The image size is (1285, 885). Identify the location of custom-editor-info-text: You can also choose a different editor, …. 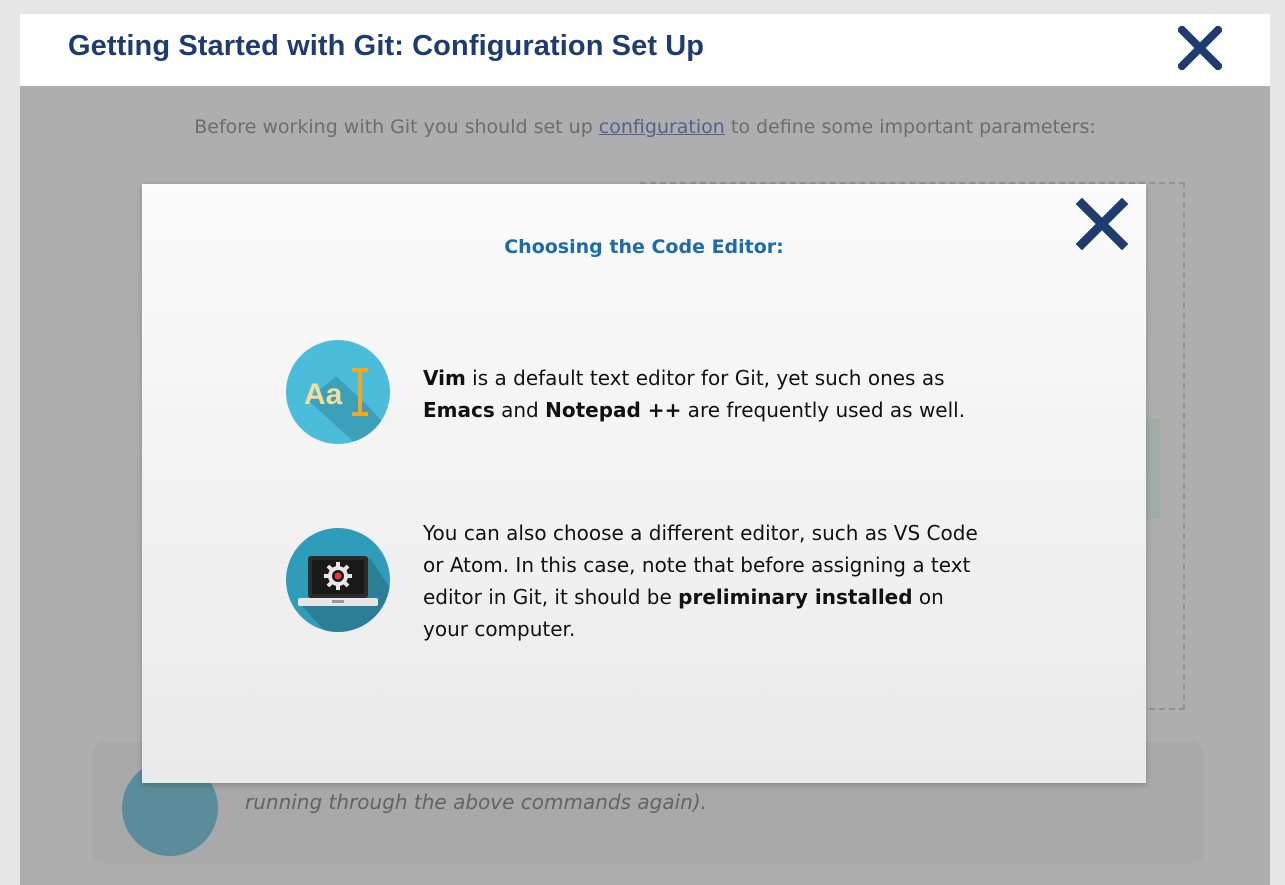
(700, 581).